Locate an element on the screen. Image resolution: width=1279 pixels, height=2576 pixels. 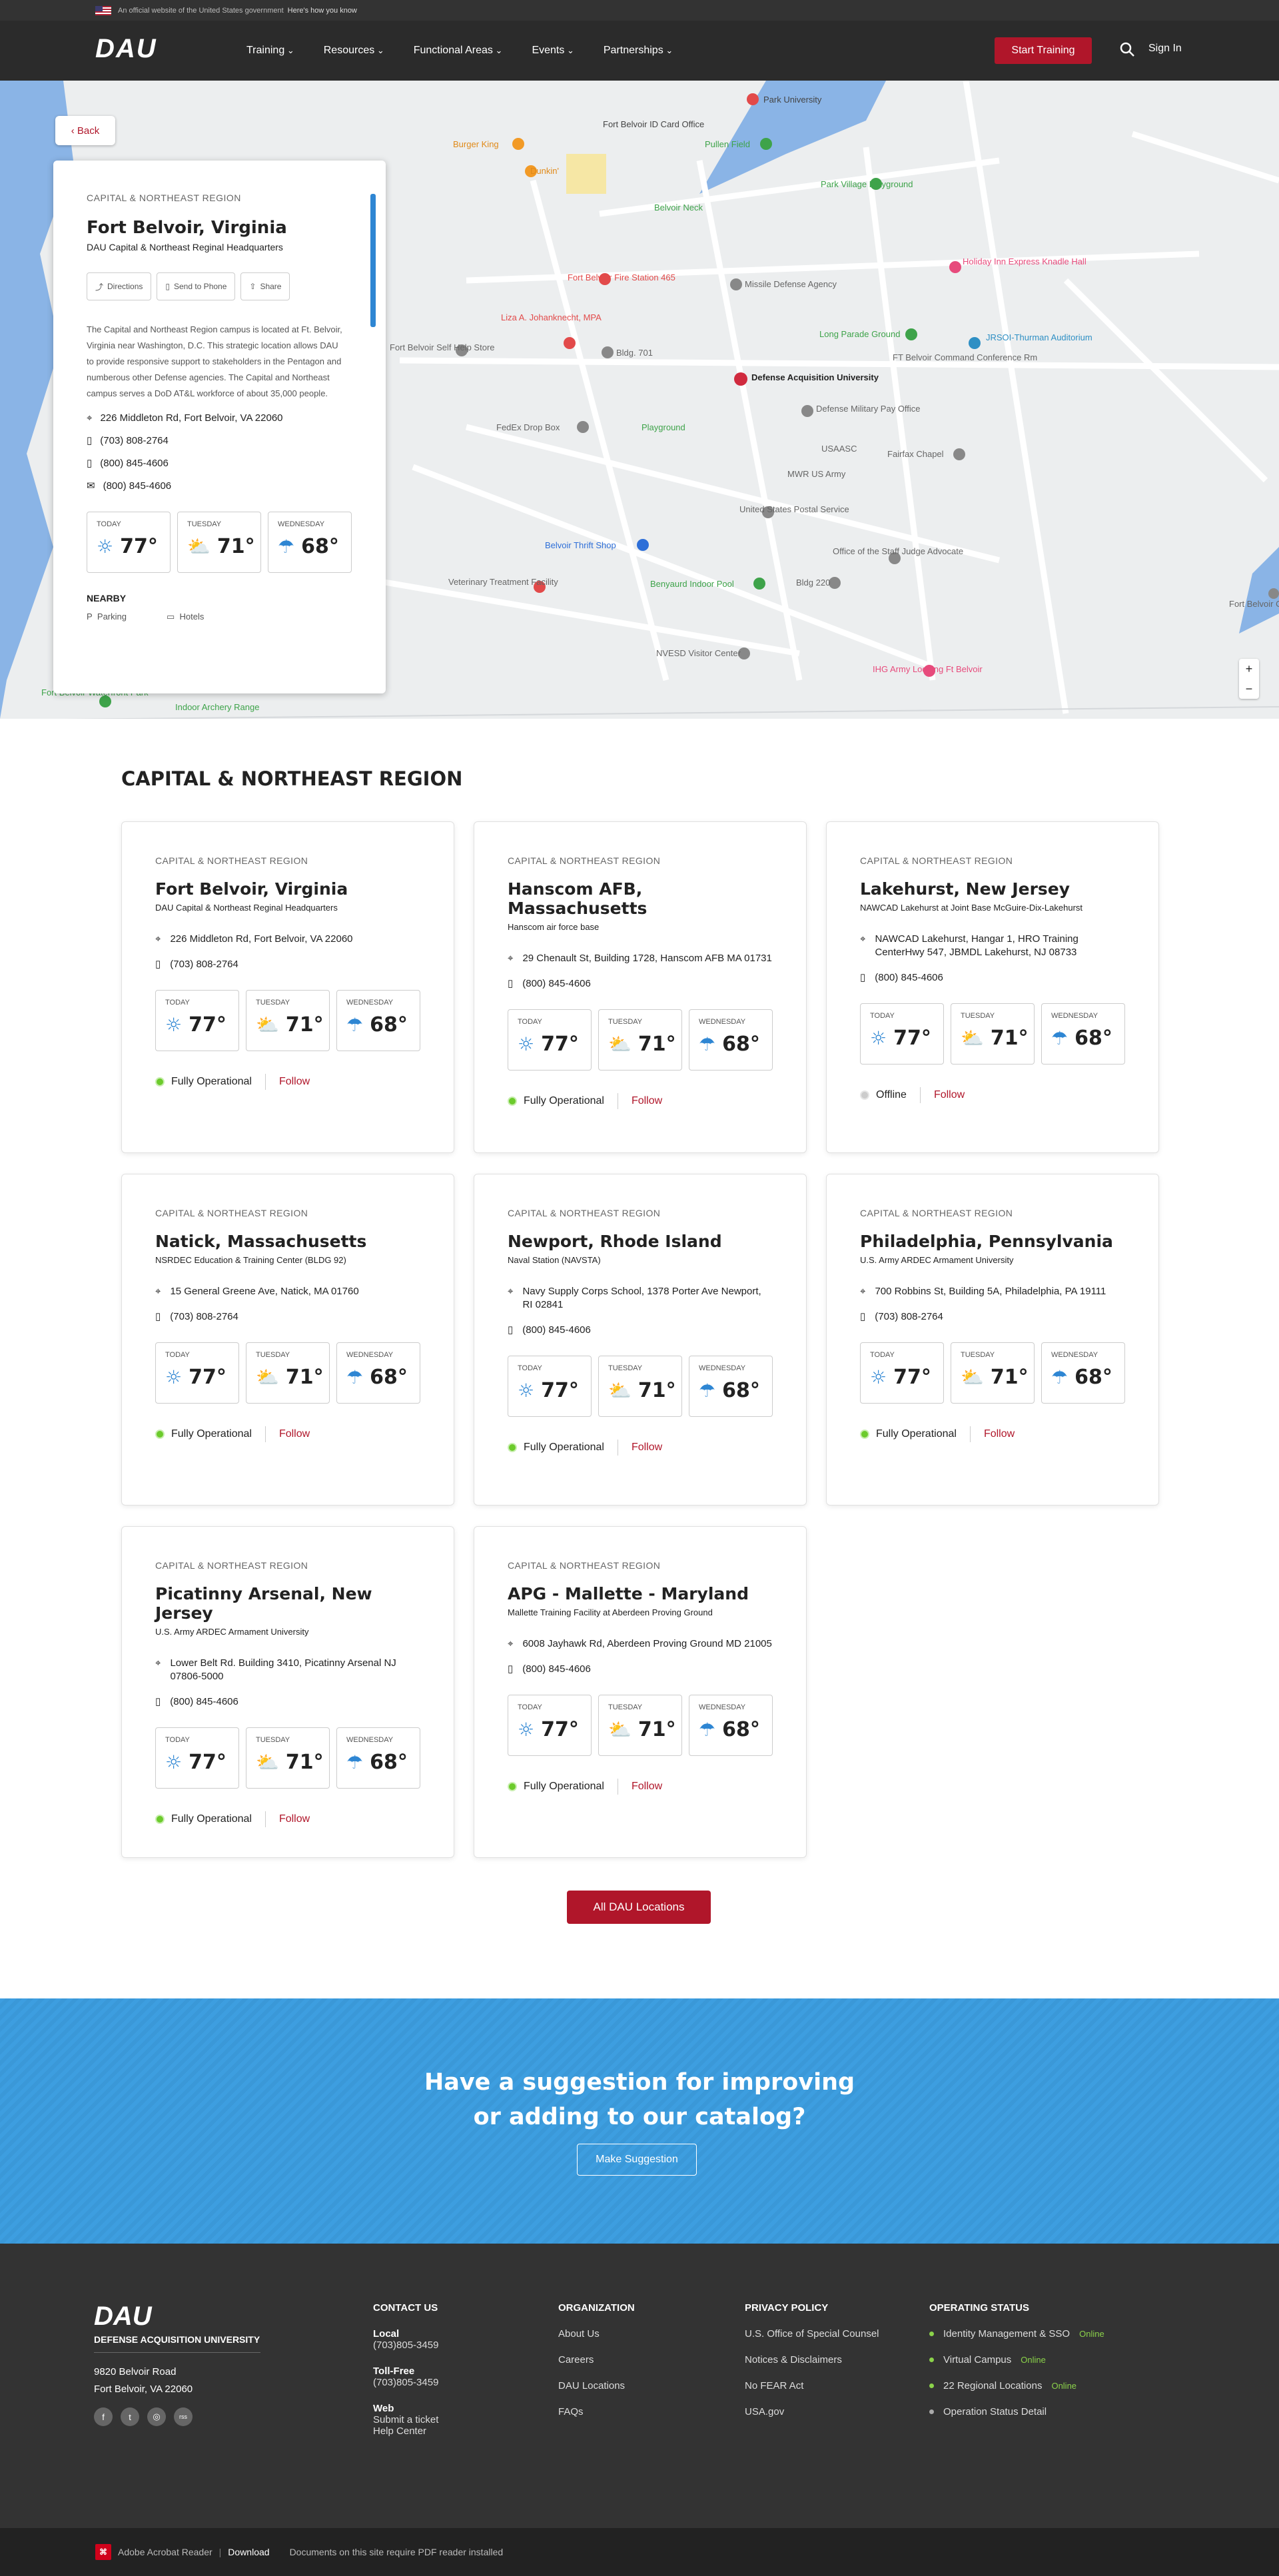
share-button: ⇧ Share is located at coordinates (265, 286).